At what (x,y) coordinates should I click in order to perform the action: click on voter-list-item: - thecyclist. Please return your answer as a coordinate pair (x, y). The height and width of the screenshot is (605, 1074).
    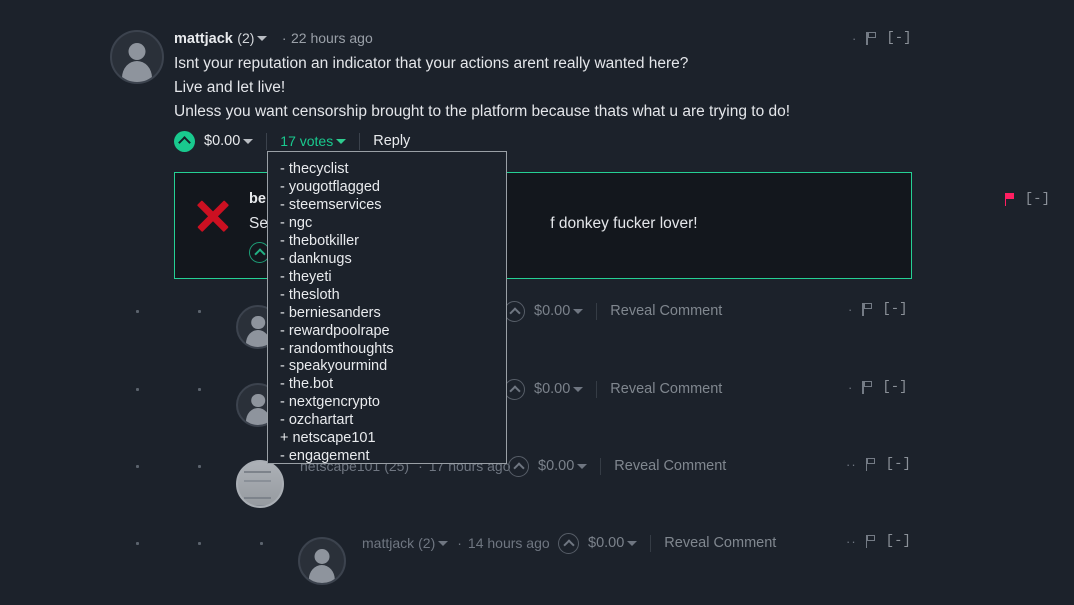
    Looking at the image, I should click on (393, 170).